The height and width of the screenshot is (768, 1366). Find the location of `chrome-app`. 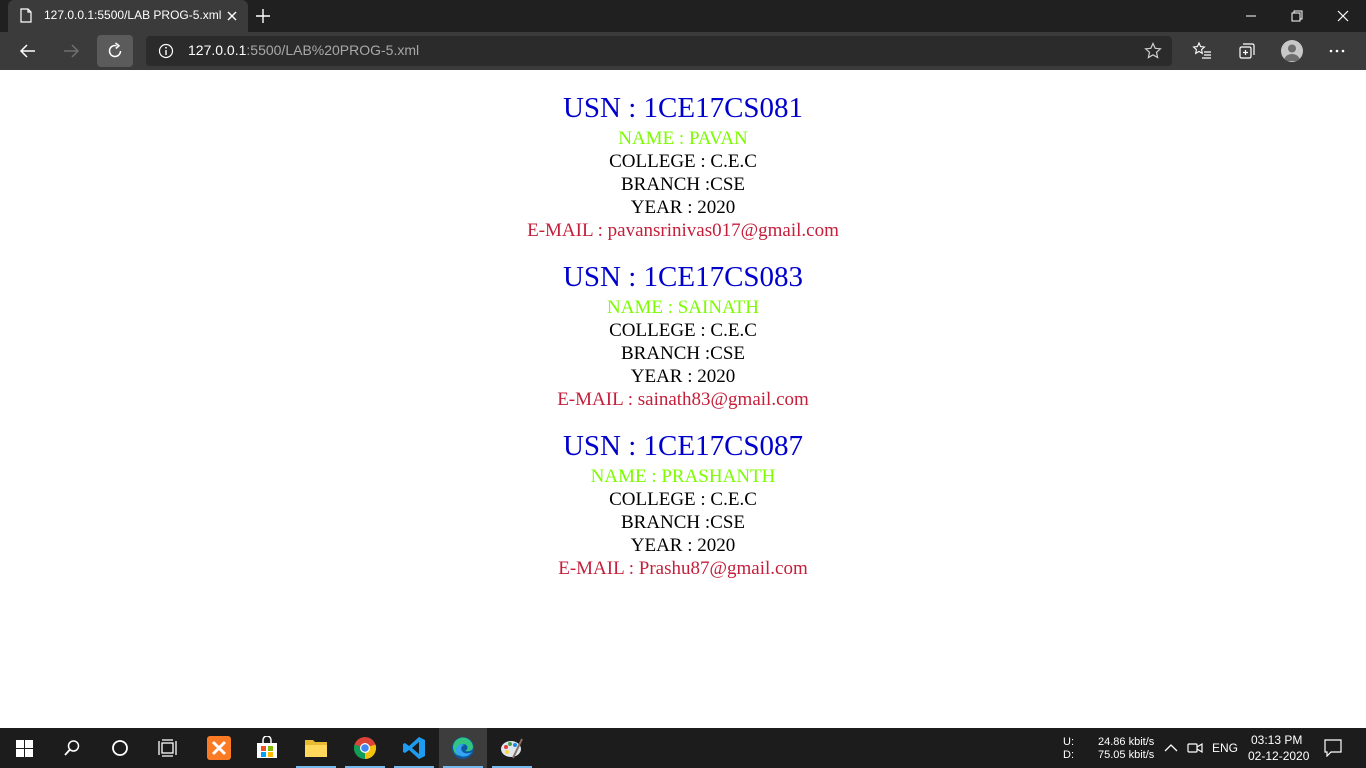

chrome-app is located at coordinates (365, 748).